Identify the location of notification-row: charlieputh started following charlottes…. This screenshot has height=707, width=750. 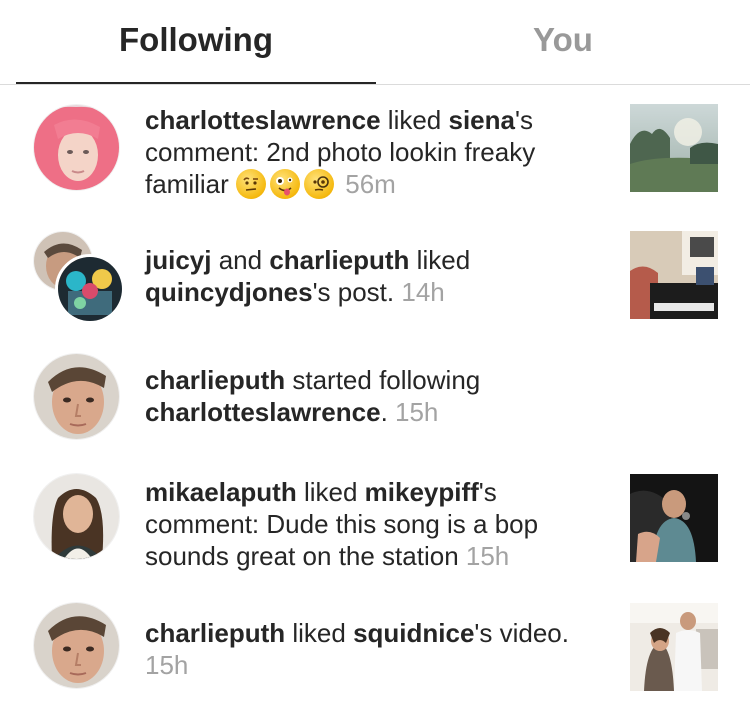
(375, 402).